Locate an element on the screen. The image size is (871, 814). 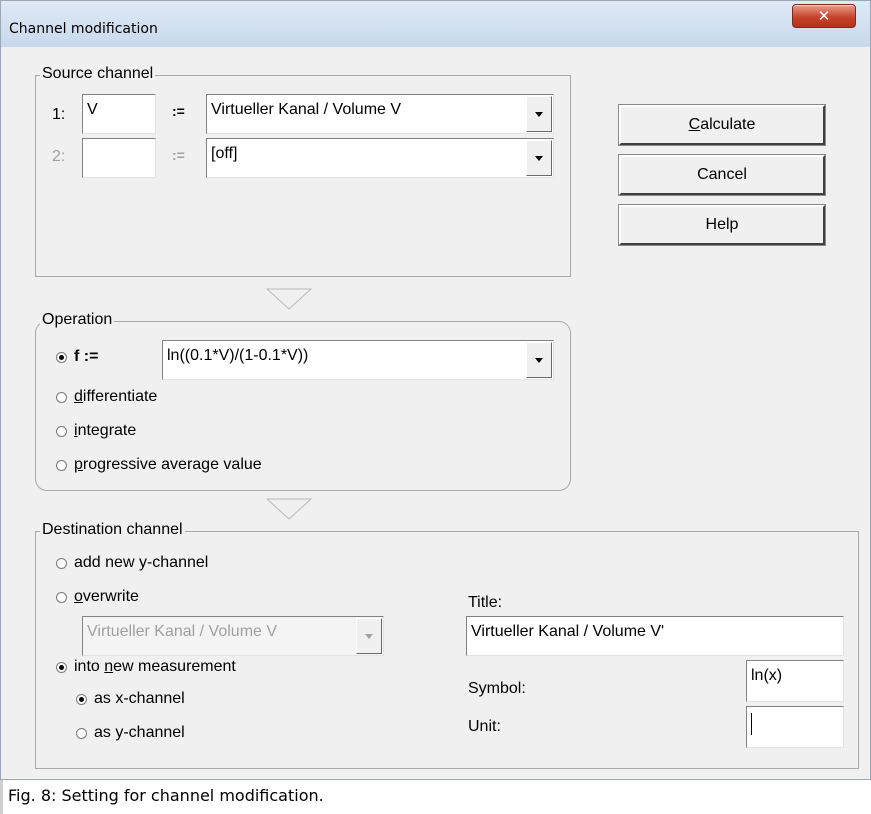
overwrite-channel-value: Virtueller Kanal / Volume V is located at coordinates (182, 631).